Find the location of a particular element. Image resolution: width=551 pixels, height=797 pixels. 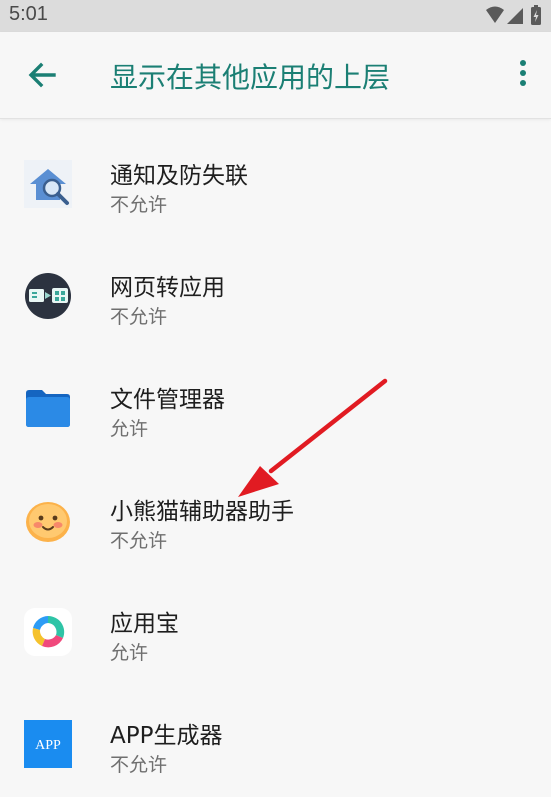

wifi-icon is located at coordinates (495, 14).